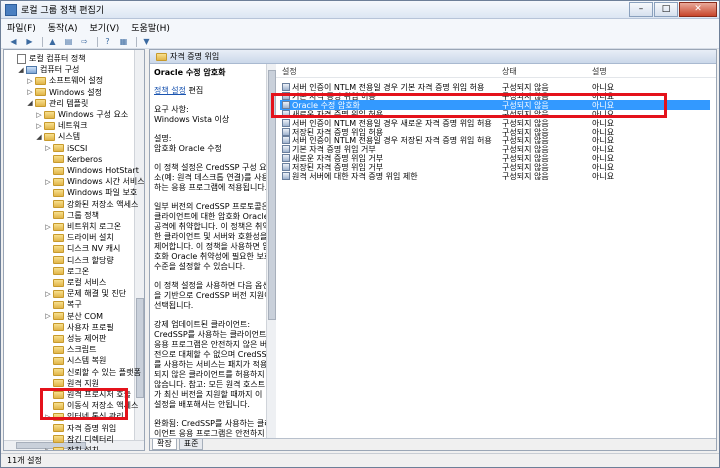 The width and height of the screenshot is (720, 468). I want to click on tree-item: ▷ Windows 시간 서비스, so click(94, 181).